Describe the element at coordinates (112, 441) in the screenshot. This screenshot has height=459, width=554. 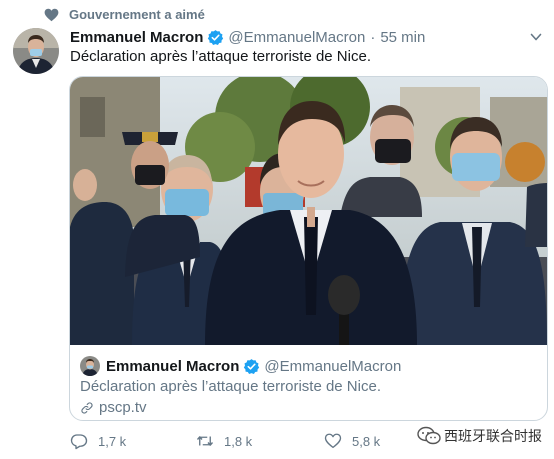
I see `reply-count: 1,7 k` at that location.